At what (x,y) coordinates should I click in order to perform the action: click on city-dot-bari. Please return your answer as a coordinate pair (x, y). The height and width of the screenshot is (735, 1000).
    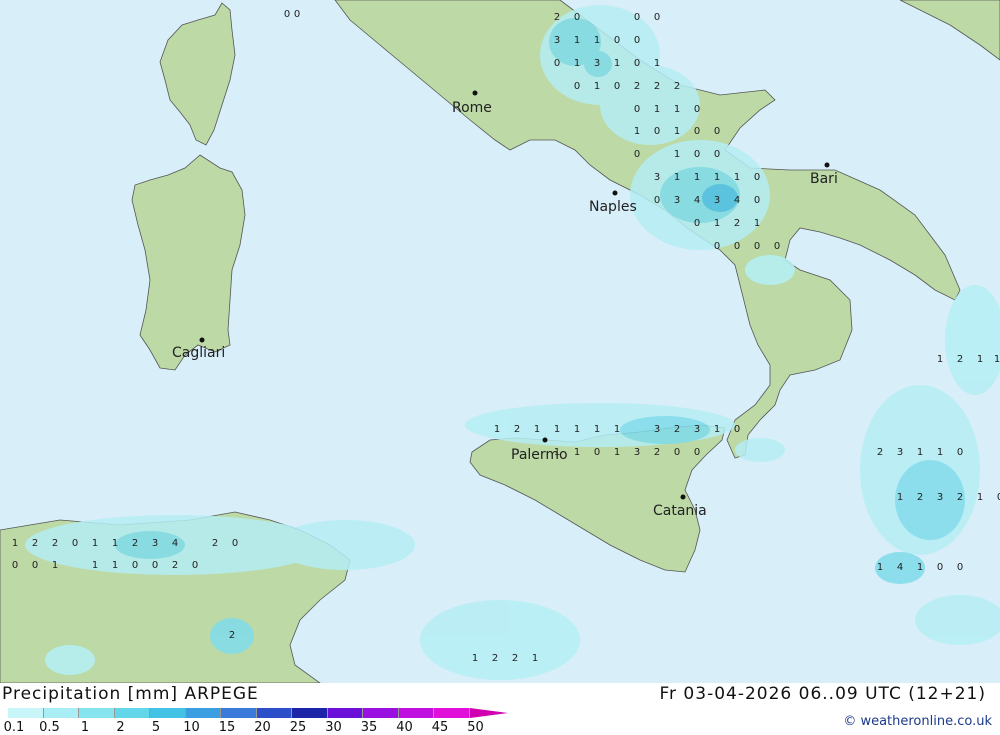
    Looking at the image, I should click on (827, 165).